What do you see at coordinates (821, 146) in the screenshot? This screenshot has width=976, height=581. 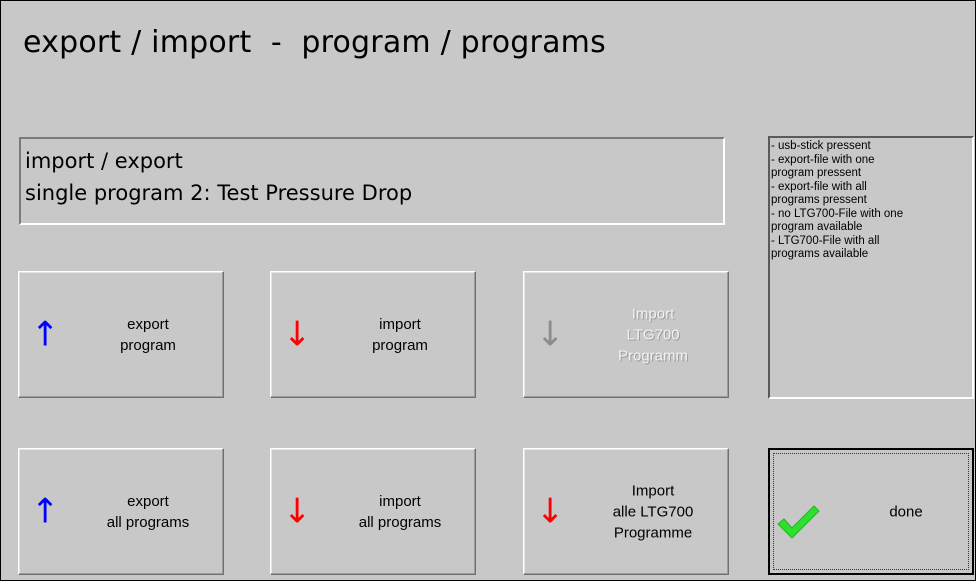 I see `status-line: - usb-stick pressent` at bounding box center [821, 146].